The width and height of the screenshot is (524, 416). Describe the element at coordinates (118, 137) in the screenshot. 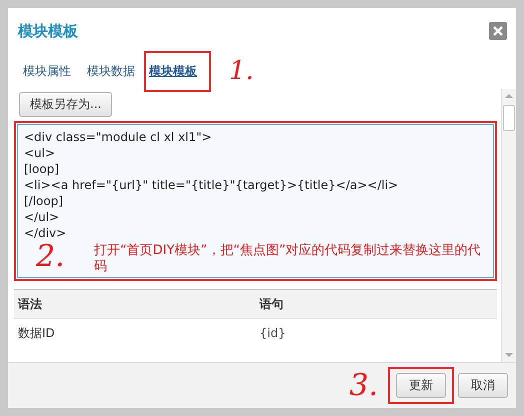

I see `code-line: <div class="module cl xl xl1">` at that location.